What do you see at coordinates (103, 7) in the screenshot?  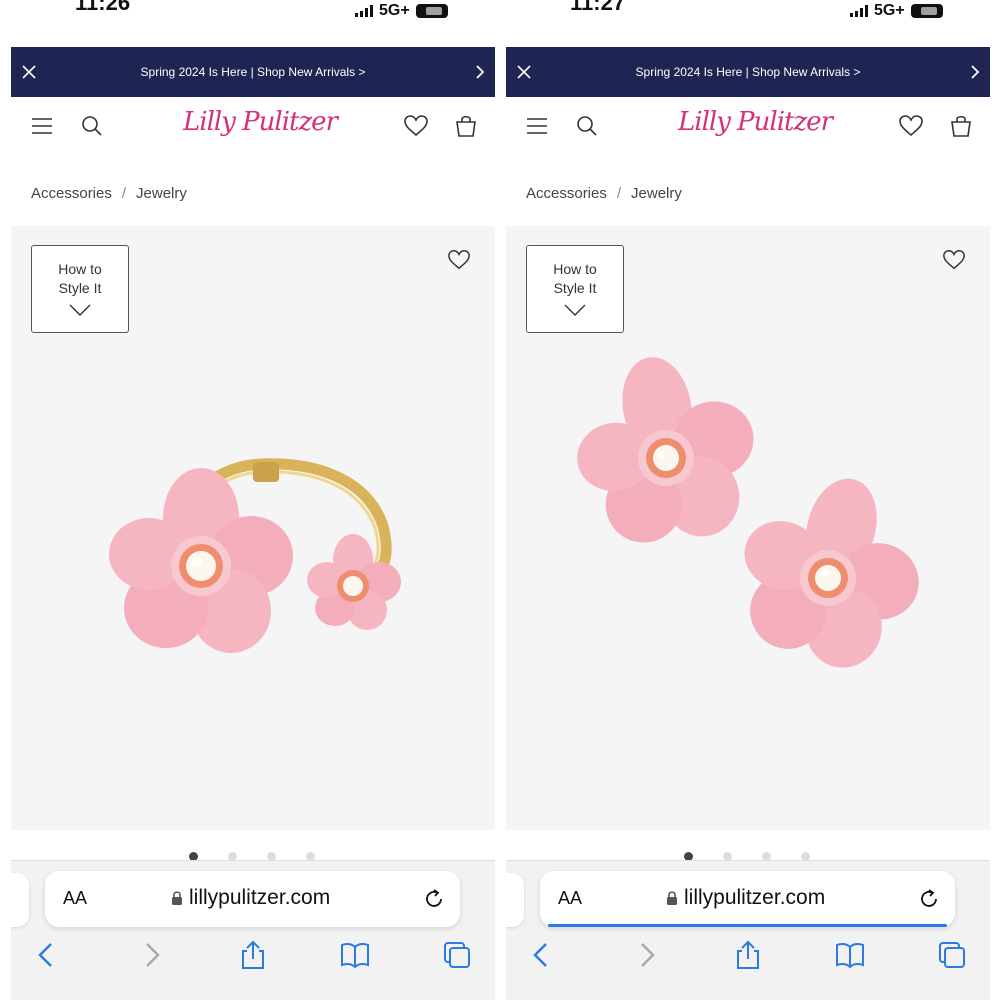 I see `status-time: 11:26` at bounding box center [103, 7].